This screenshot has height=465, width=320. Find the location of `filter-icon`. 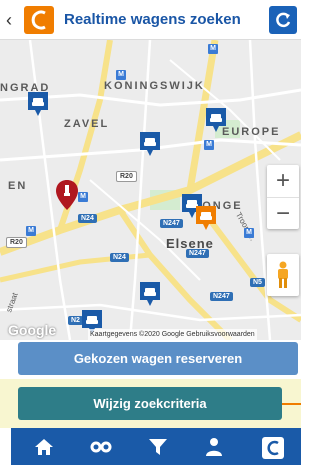

filter-icon is located at coordinates (158, 447).